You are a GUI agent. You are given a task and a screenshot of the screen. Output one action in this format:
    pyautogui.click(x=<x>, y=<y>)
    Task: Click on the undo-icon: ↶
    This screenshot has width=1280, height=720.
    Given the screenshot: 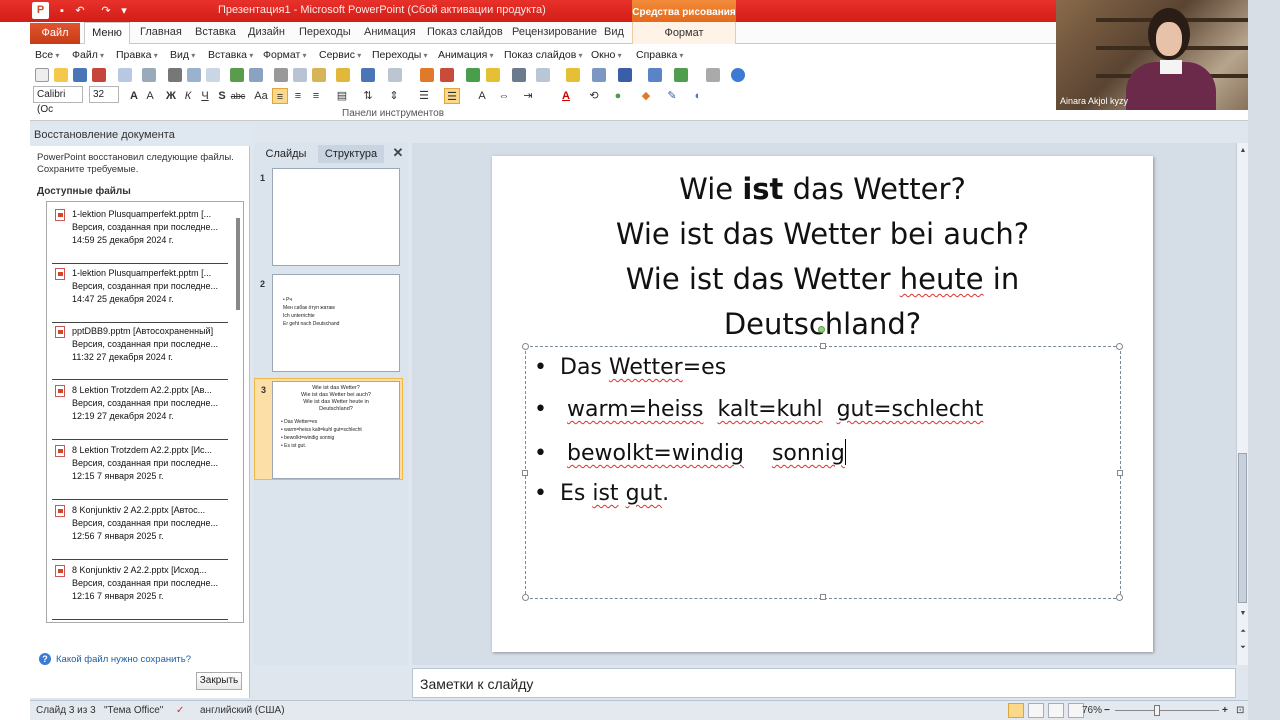 What is the action you would take?
    pyautogui.click(x=80, y=11)
    